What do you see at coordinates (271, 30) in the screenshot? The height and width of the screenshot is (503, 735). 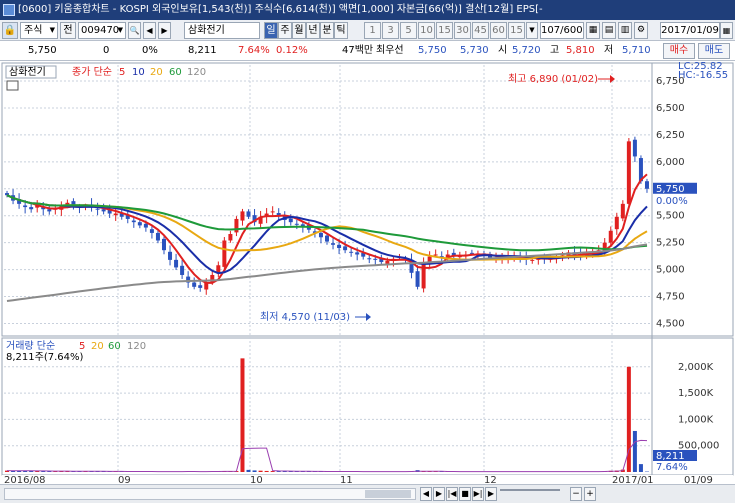 I see `period-button-0: 일` at bounding box center [271, 30].